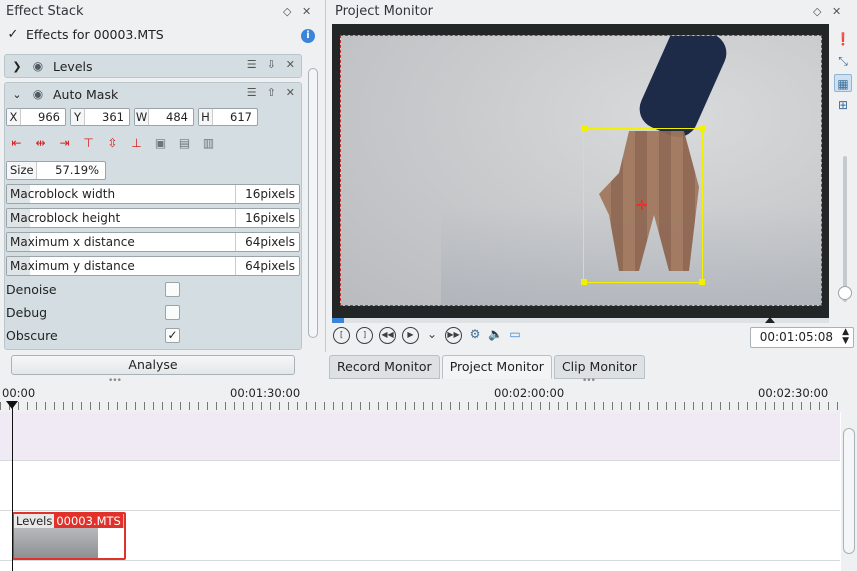 Image resolution: width=857 pixels, height=571 pixels. I want to click on debug-row: Debug, so click(96, 313).